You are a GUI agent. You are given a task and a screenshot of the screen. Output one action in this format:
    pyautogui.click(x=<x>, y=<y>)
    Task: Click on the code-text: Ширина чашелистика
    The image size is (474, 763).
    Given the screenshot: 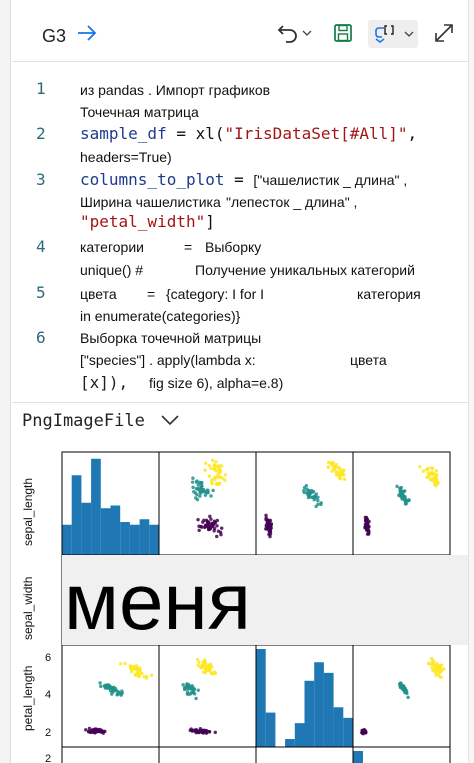 What is the action you would take?
    pyautogui.click(x=150, y=202)
    